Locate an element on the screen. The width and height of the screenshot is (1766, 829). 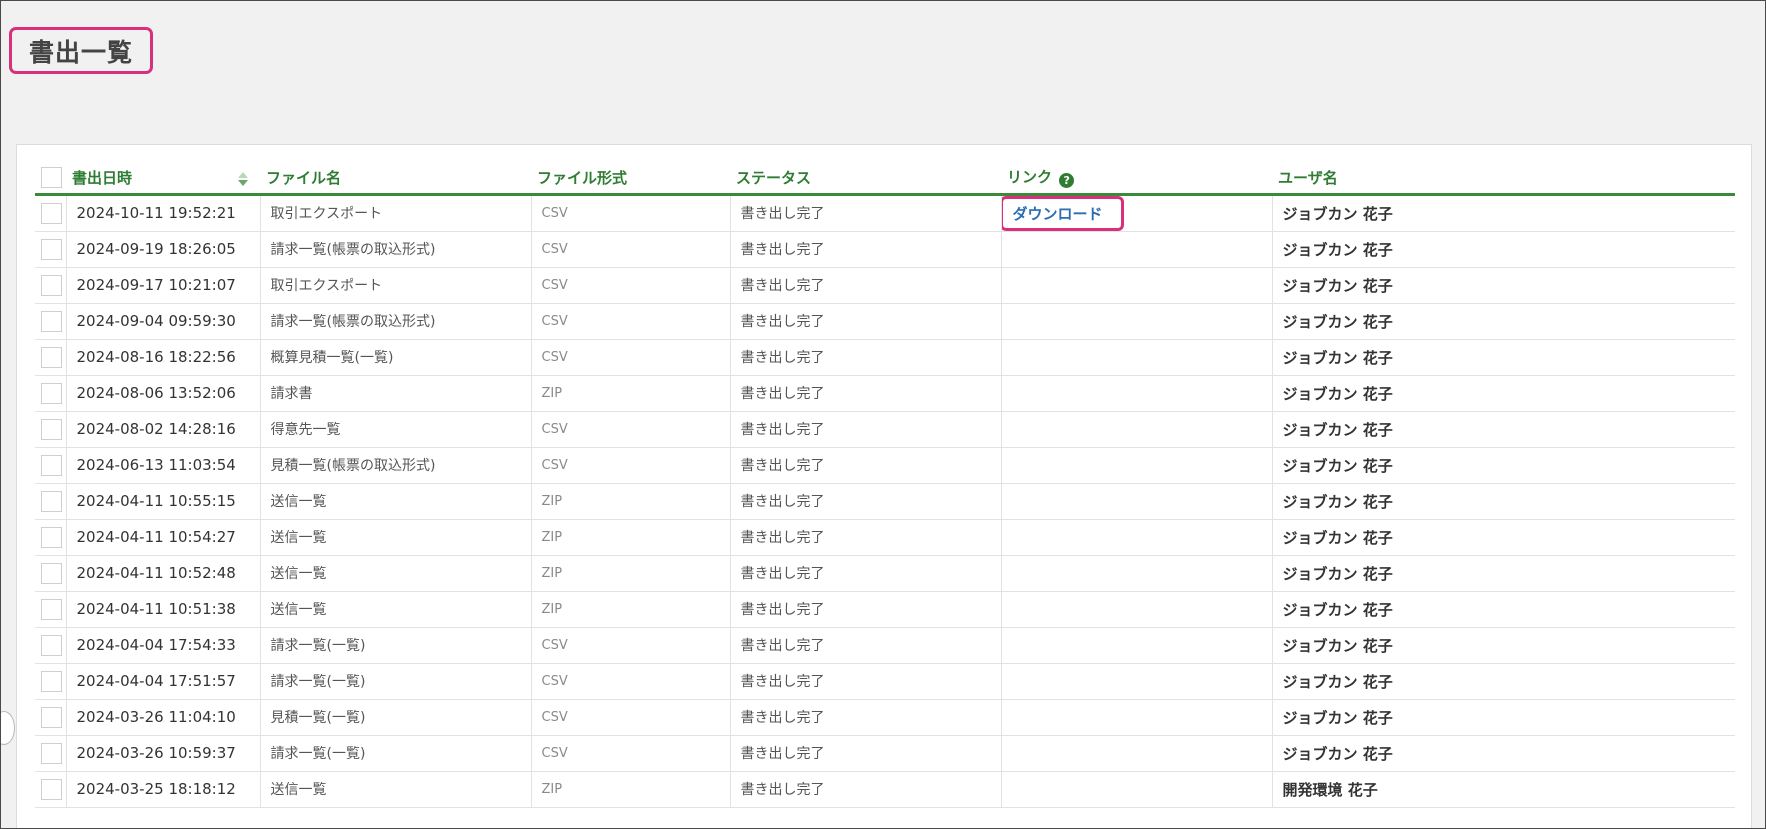
cell-date: 2024-04-11 10:52:48 is located at coordinates (163, 573).